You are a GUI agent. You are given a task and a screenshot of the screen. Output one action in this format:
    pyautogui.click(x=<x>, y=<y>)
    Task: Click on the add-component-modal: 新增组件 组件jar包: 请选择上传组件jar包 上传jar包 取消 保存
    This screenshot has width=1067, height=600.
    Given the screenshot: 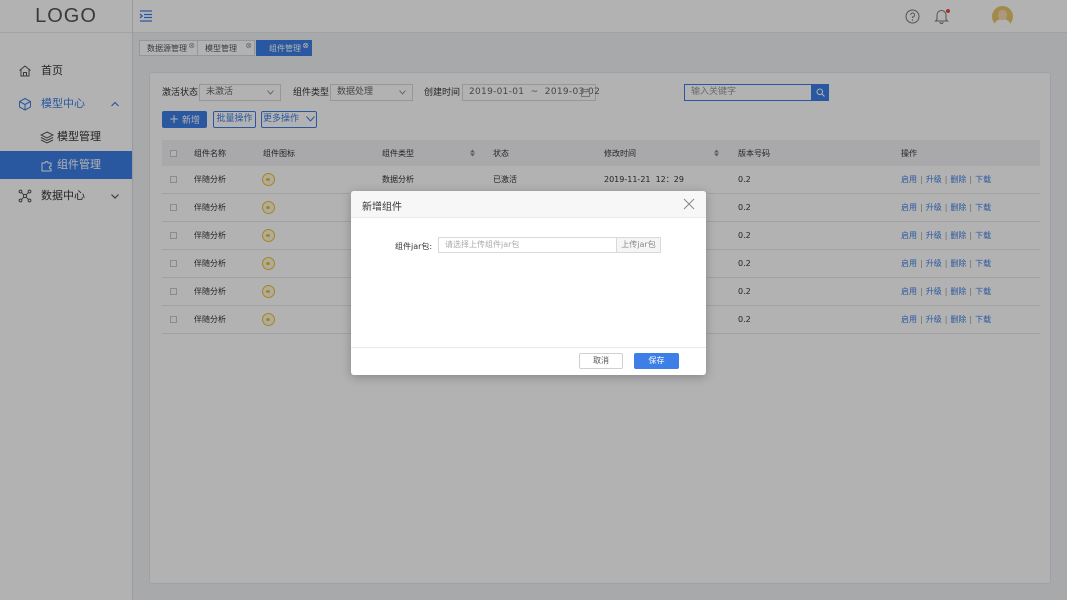 What is the action you would take?
    pyautogui.click(x=528, y=283)
    